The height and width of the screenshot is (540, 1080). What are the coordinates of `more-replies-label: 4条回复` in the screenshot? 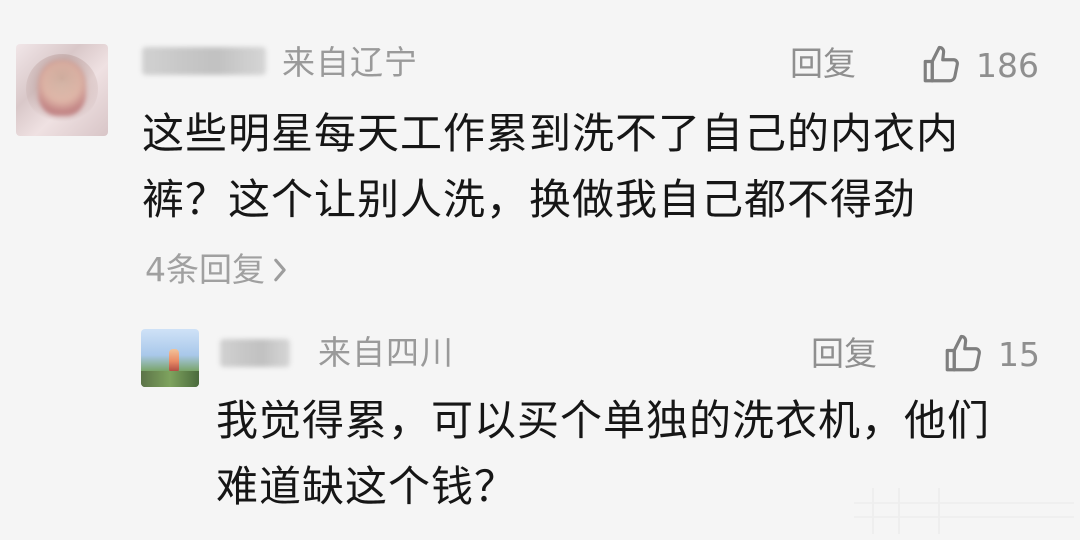 It's located at (205, 269).